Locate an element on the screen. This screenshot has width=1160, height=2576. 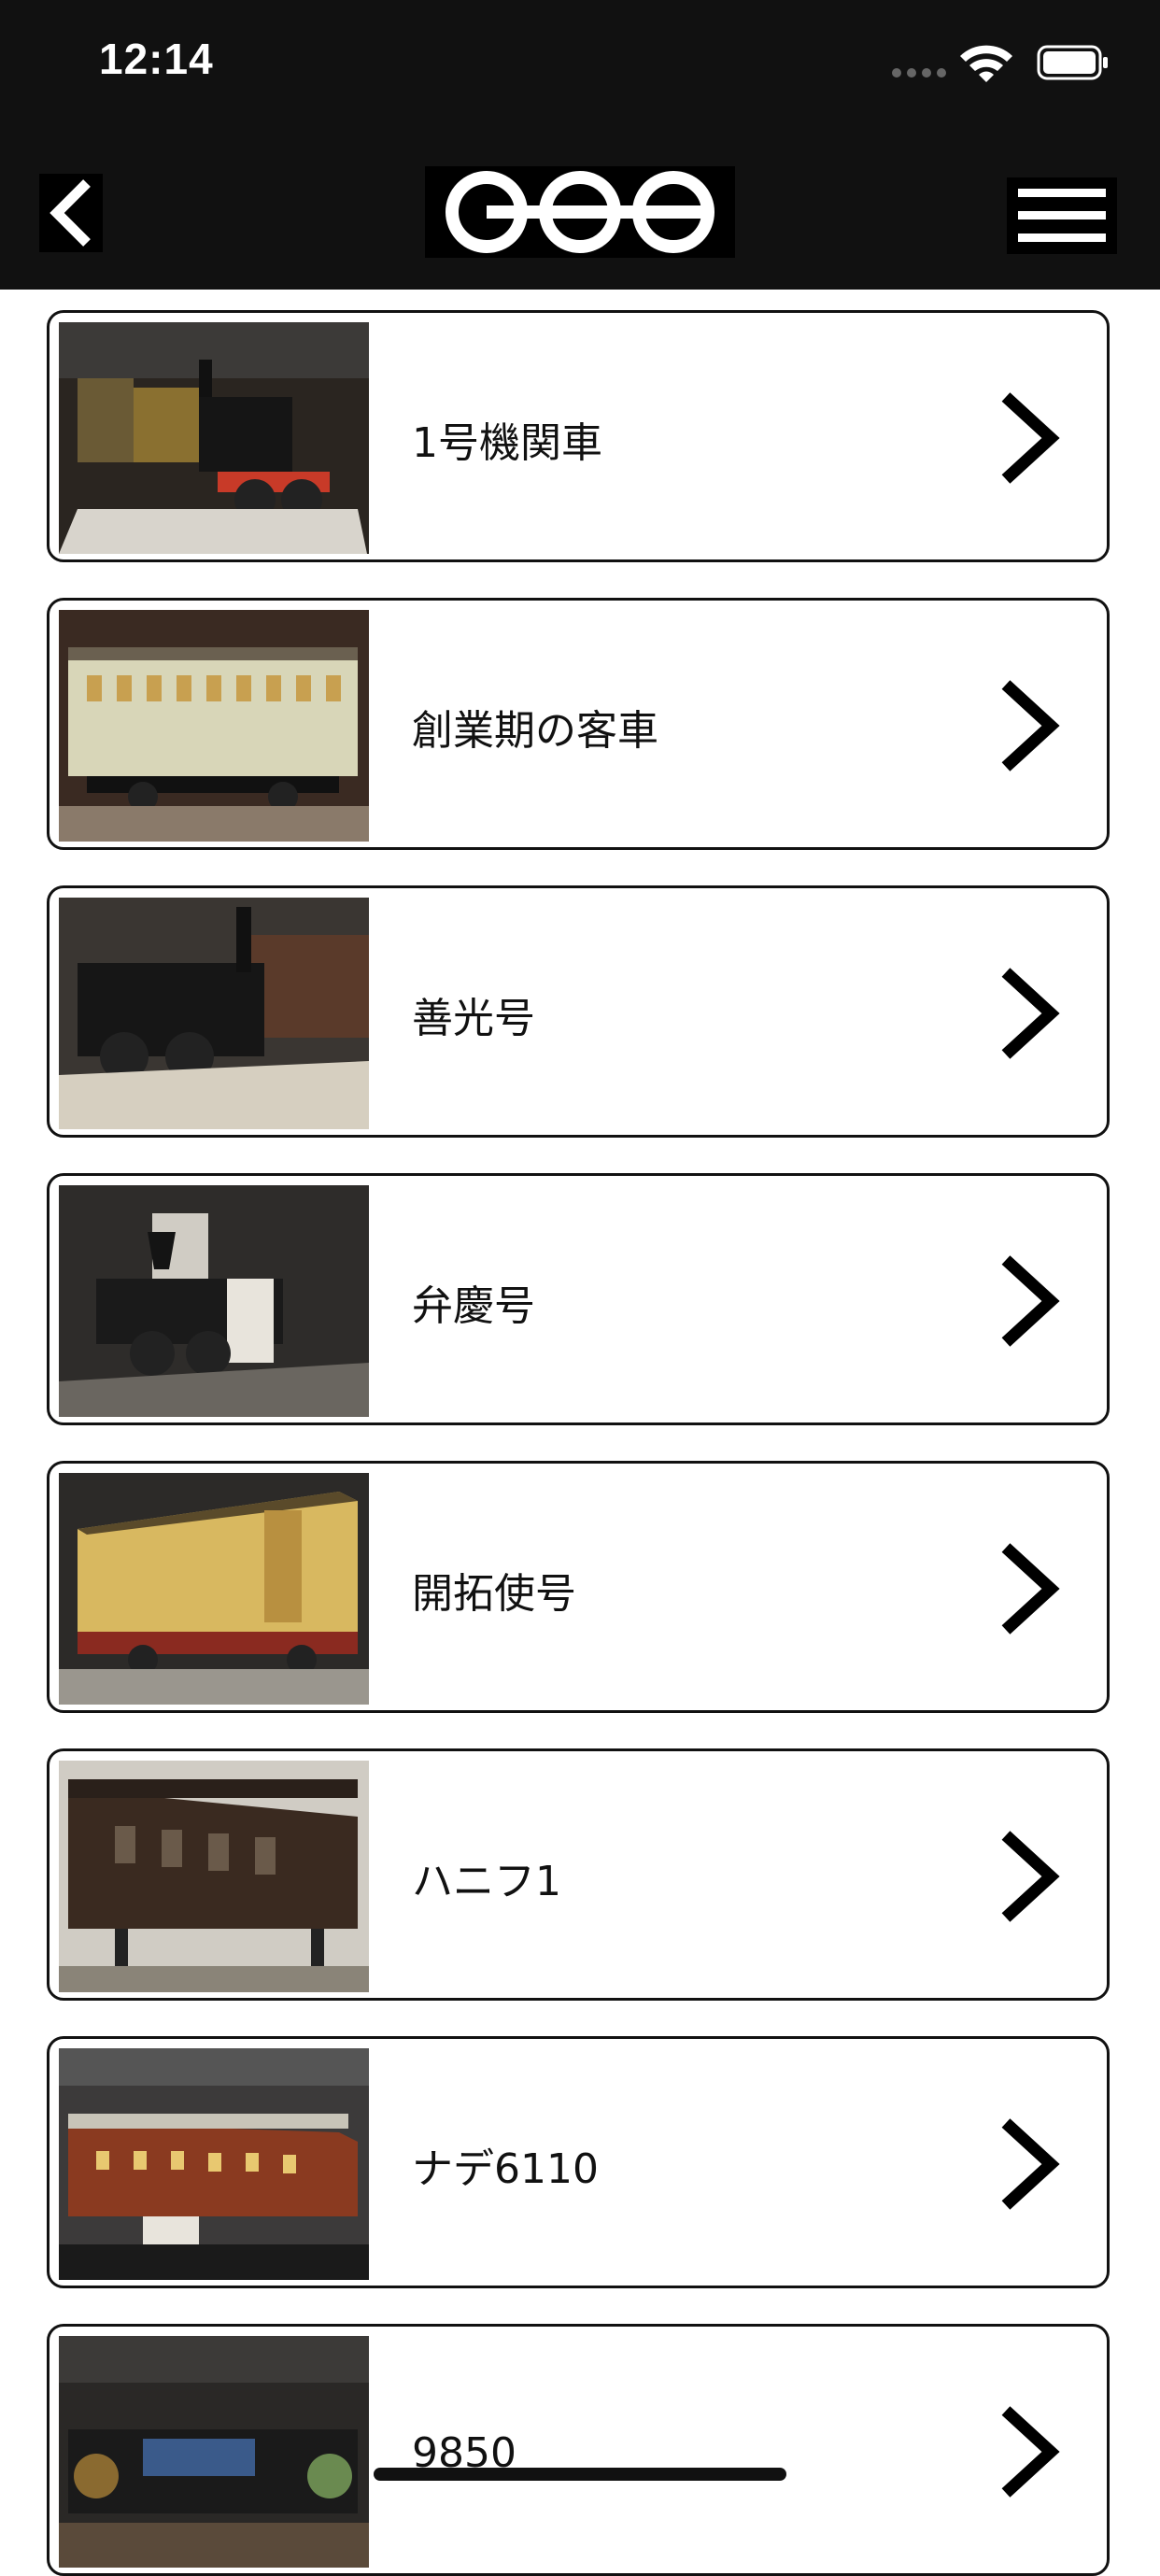
list-item: ナデ6110 is located at coordinates (579, 2162).